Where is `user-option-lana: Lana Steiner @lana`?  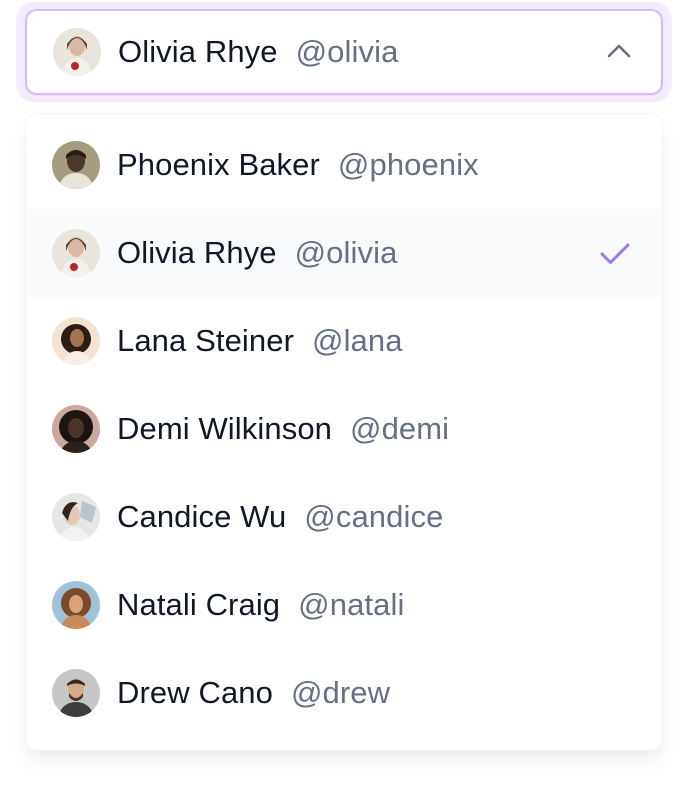 user-option-lana: Lana Steiner @lana is located at coordinates (344, 341).